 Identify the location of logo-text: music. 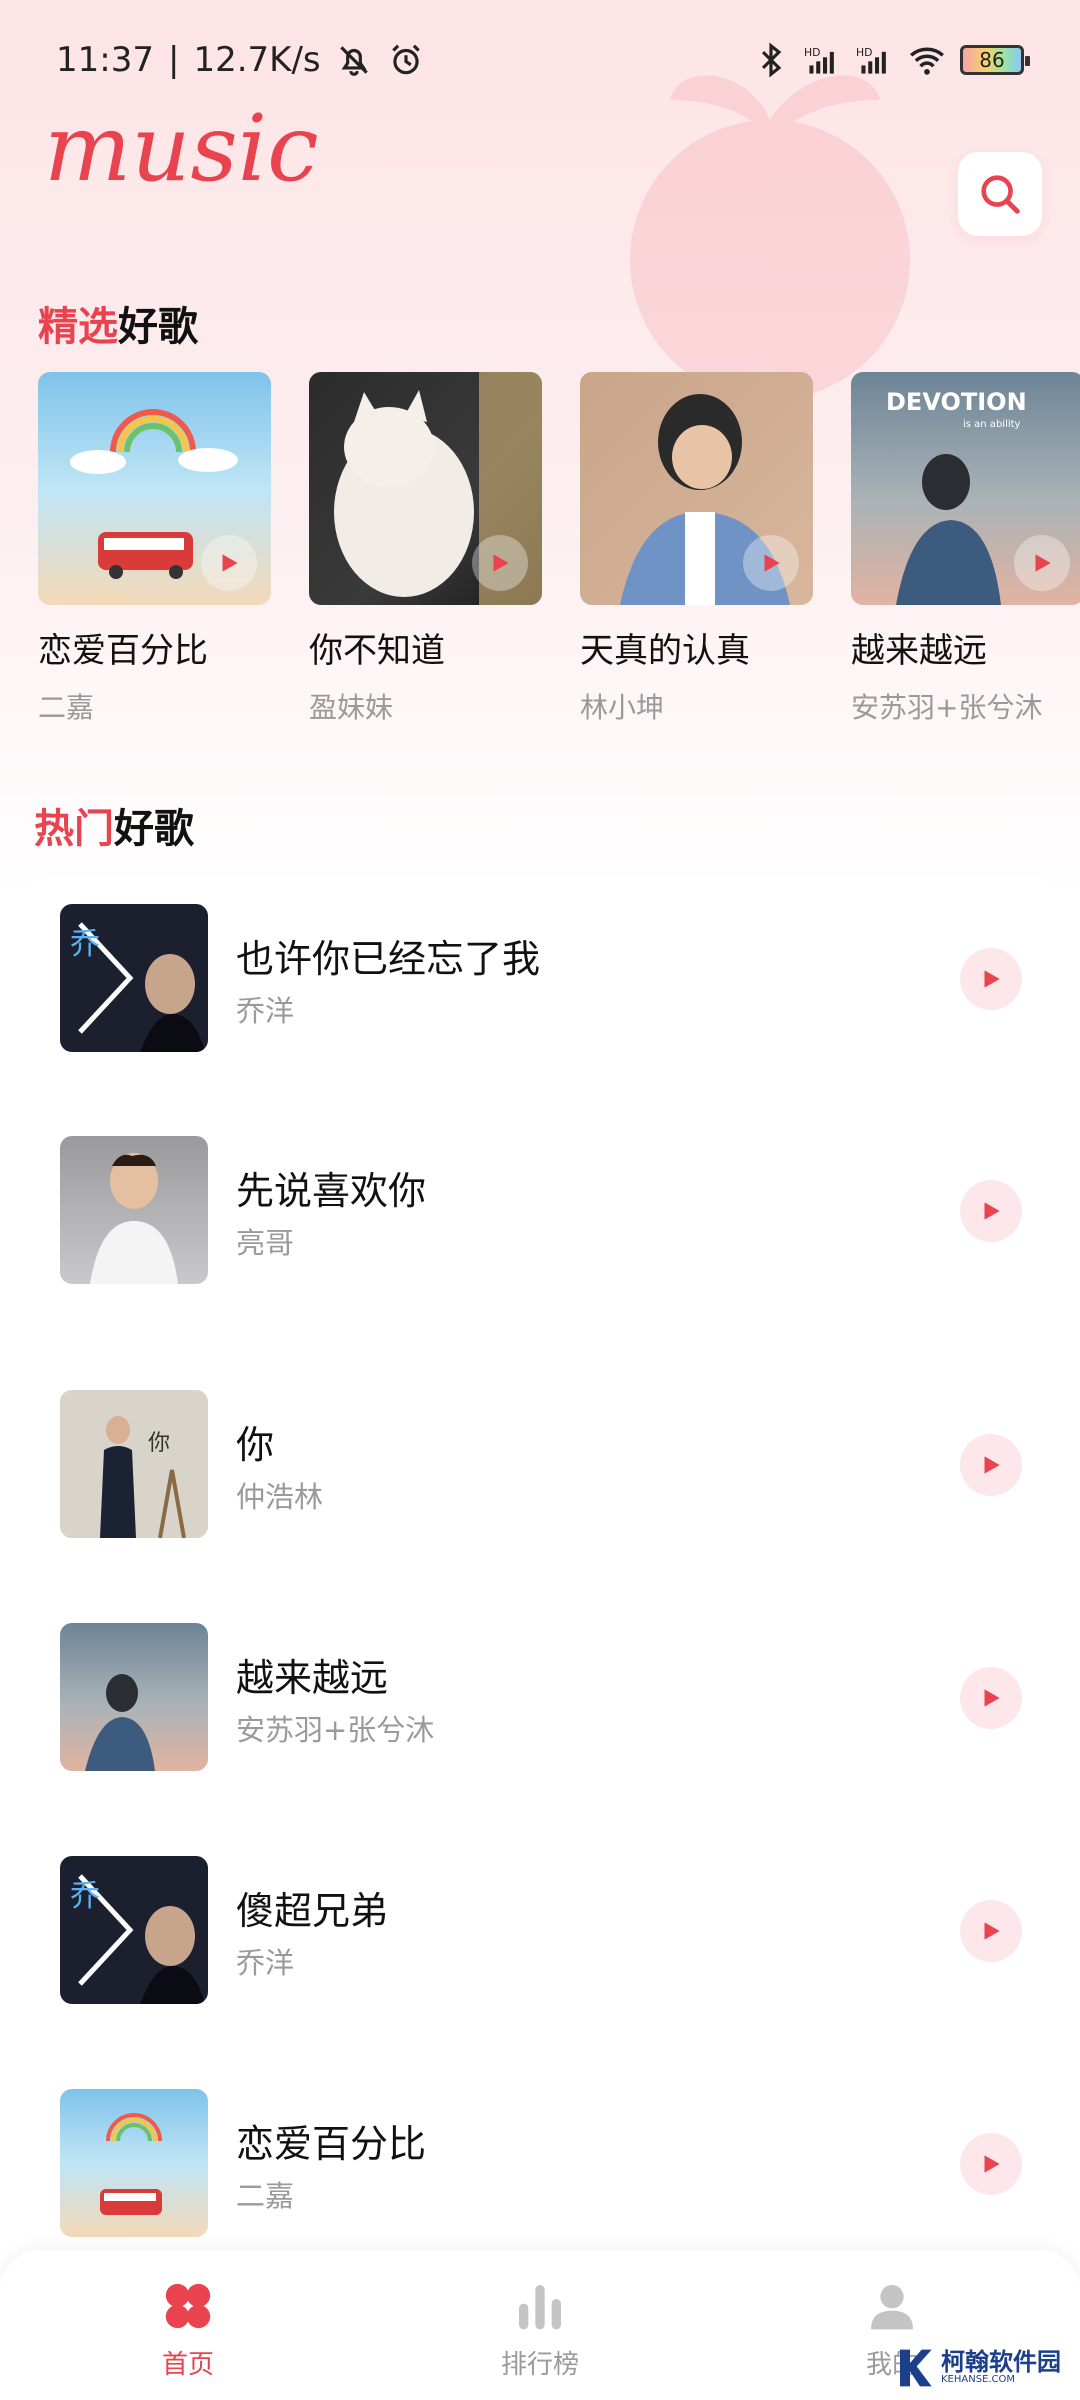
(181, 151).